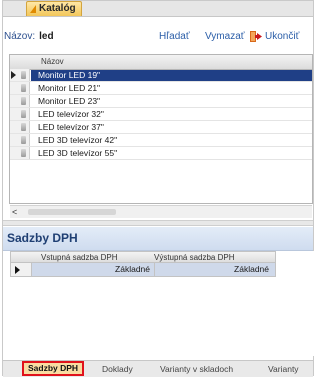 The height and width of the screenshot is (378, 320). What do you see at coordinates (46, 36) in the screenshot?
I see `filter-input: led` at bounding box center [46, 36].